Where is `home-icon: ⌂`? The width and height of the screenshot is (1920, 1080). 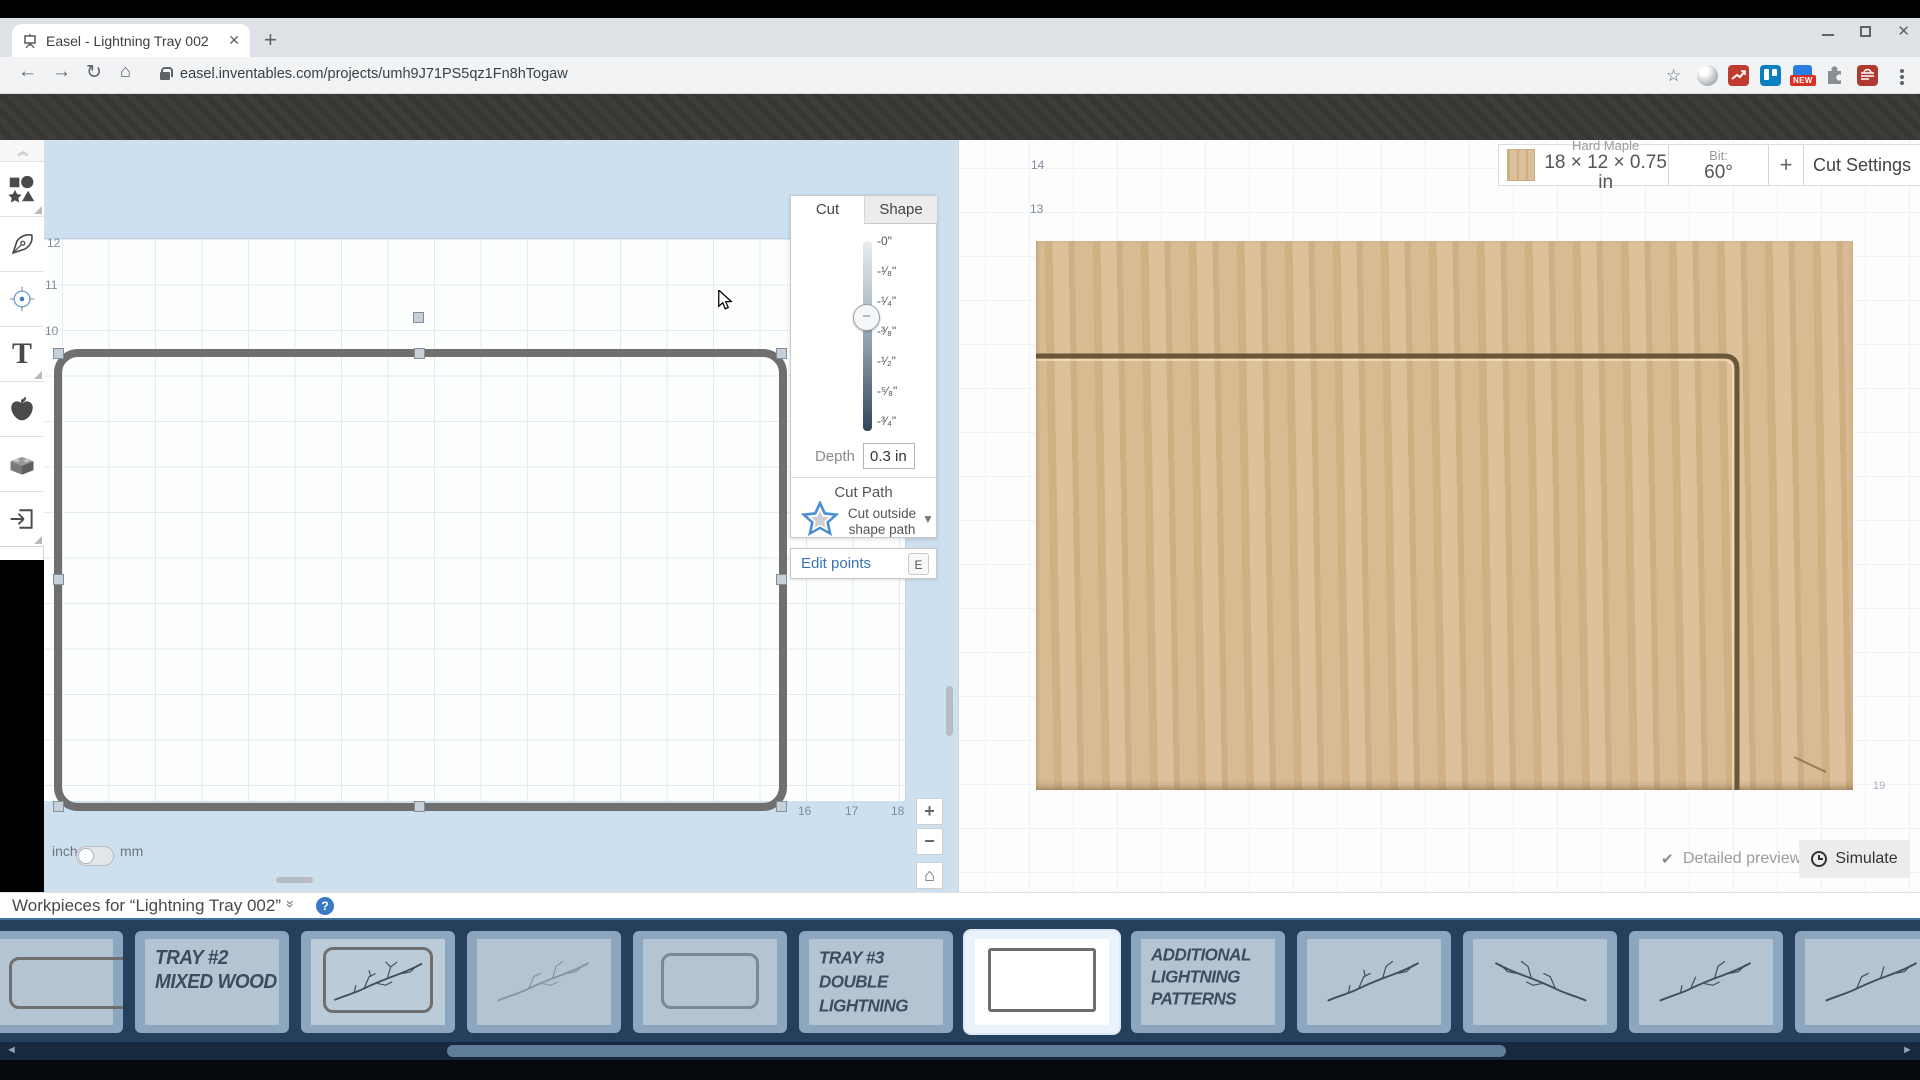 home-icon: ⌂ is located at coordinates (125, 71).